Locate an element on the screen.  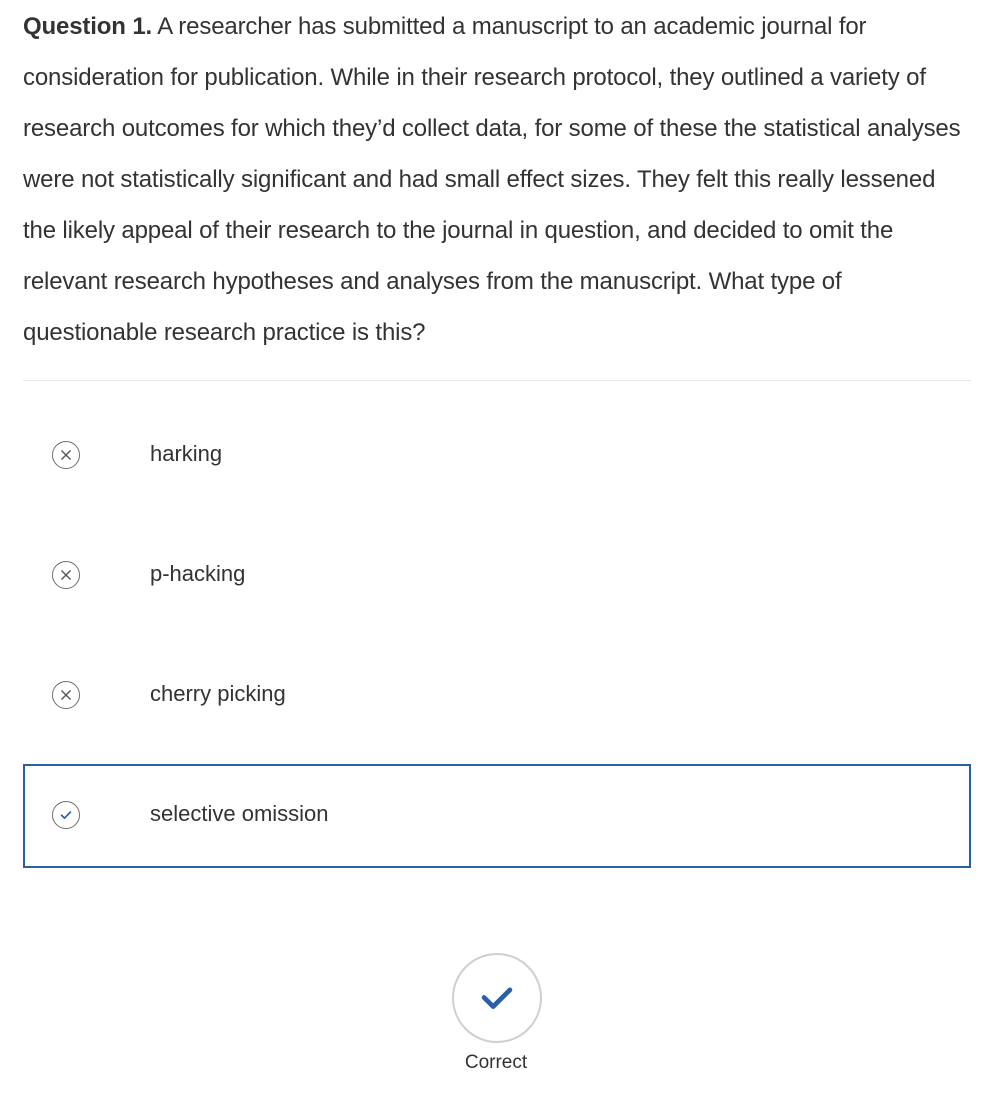
answer-option-label: selective omission is located at coordinates (239, 813).